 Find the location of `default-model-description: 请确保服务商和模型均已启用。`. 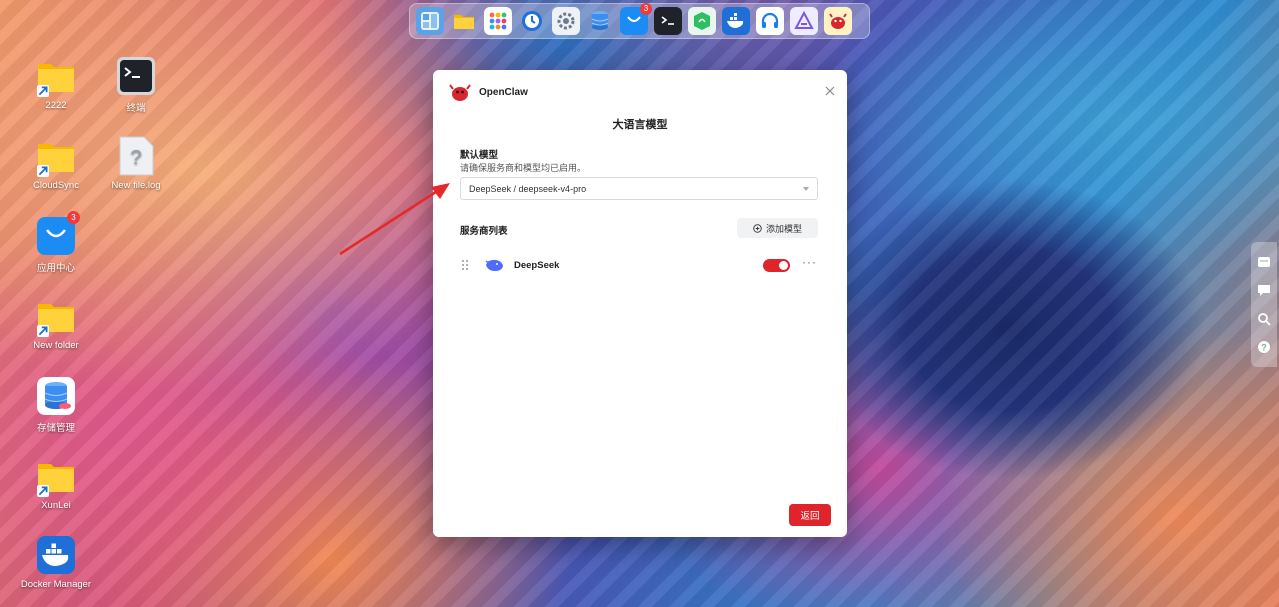

default-model-description: 请确保服务商和模型均已启用。 is located at coordinates (523, 168).